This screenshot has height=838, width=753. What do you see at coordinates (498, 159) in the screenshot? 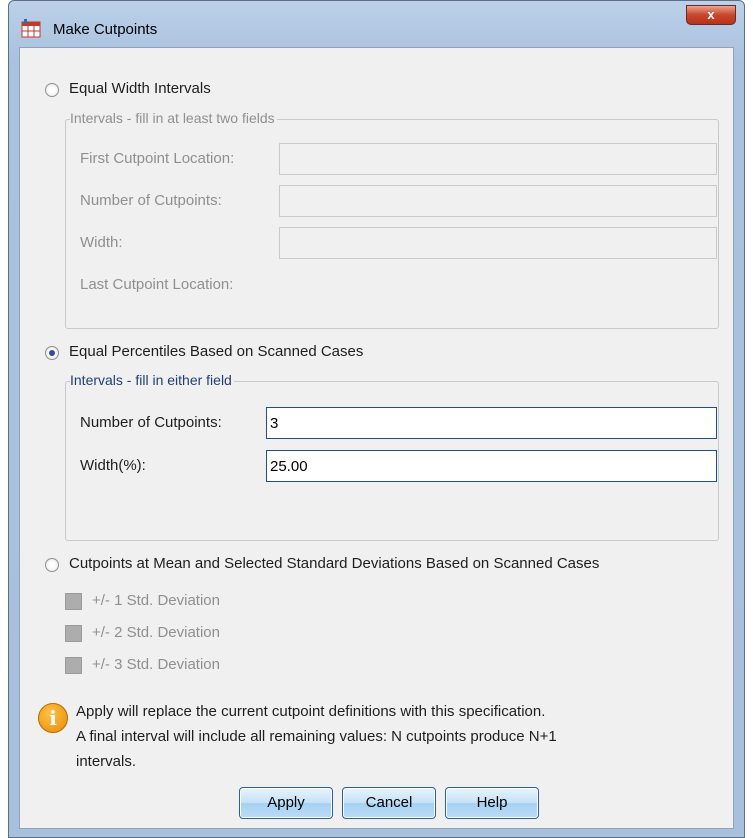
I see `first-cutpoint-field` at bounding box center [498, 159].